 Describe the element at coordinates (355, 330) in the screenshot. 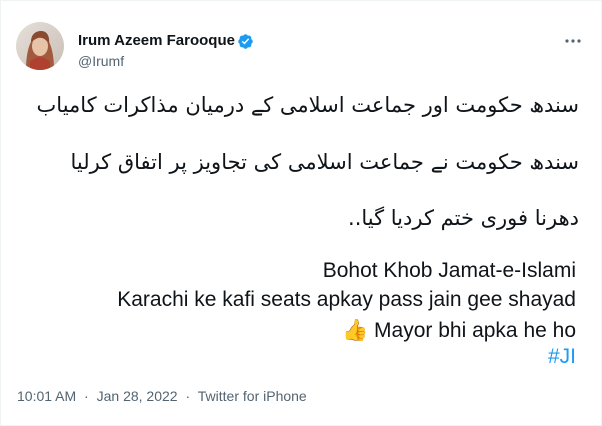

I see `thumbs-up-icon: 👍` at that location.